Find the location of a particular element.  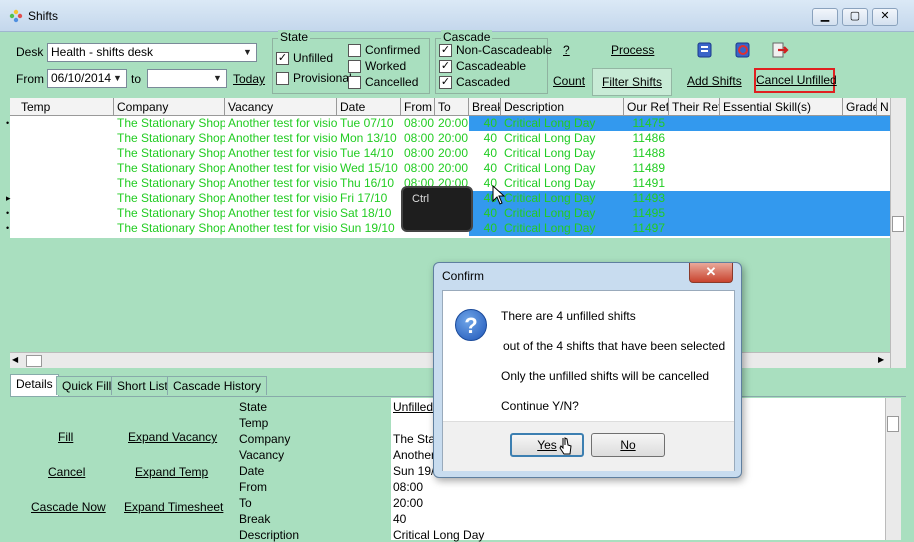

help-link: ? is located at coordinates (566, 50).